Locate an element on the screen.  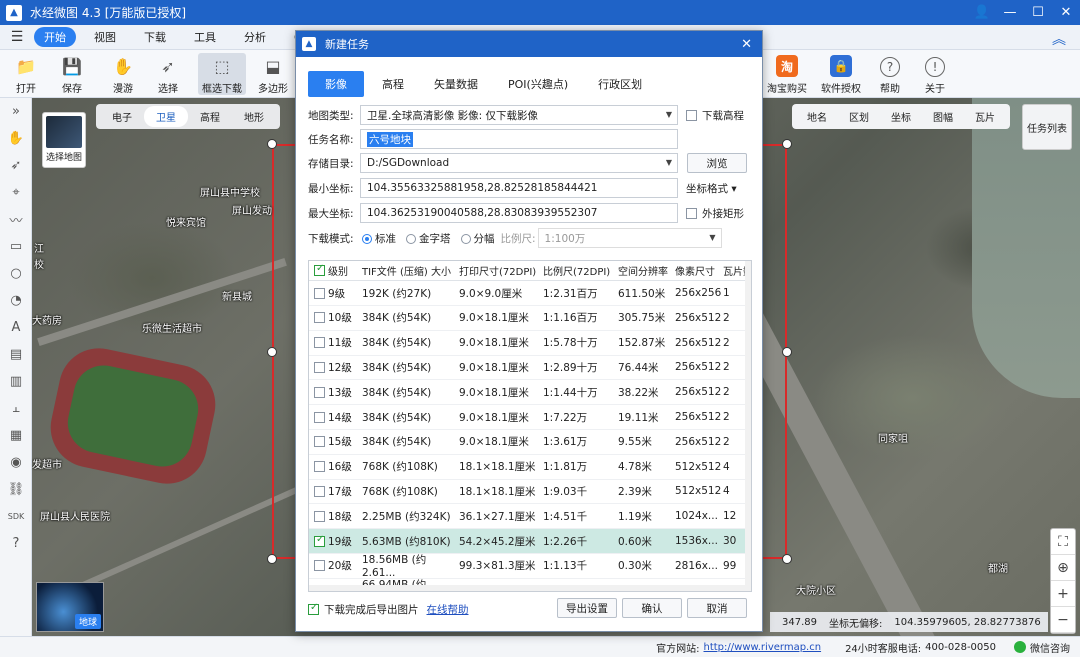
website-link: http://www.rivermap.cn is located at coordinates (763, 647).